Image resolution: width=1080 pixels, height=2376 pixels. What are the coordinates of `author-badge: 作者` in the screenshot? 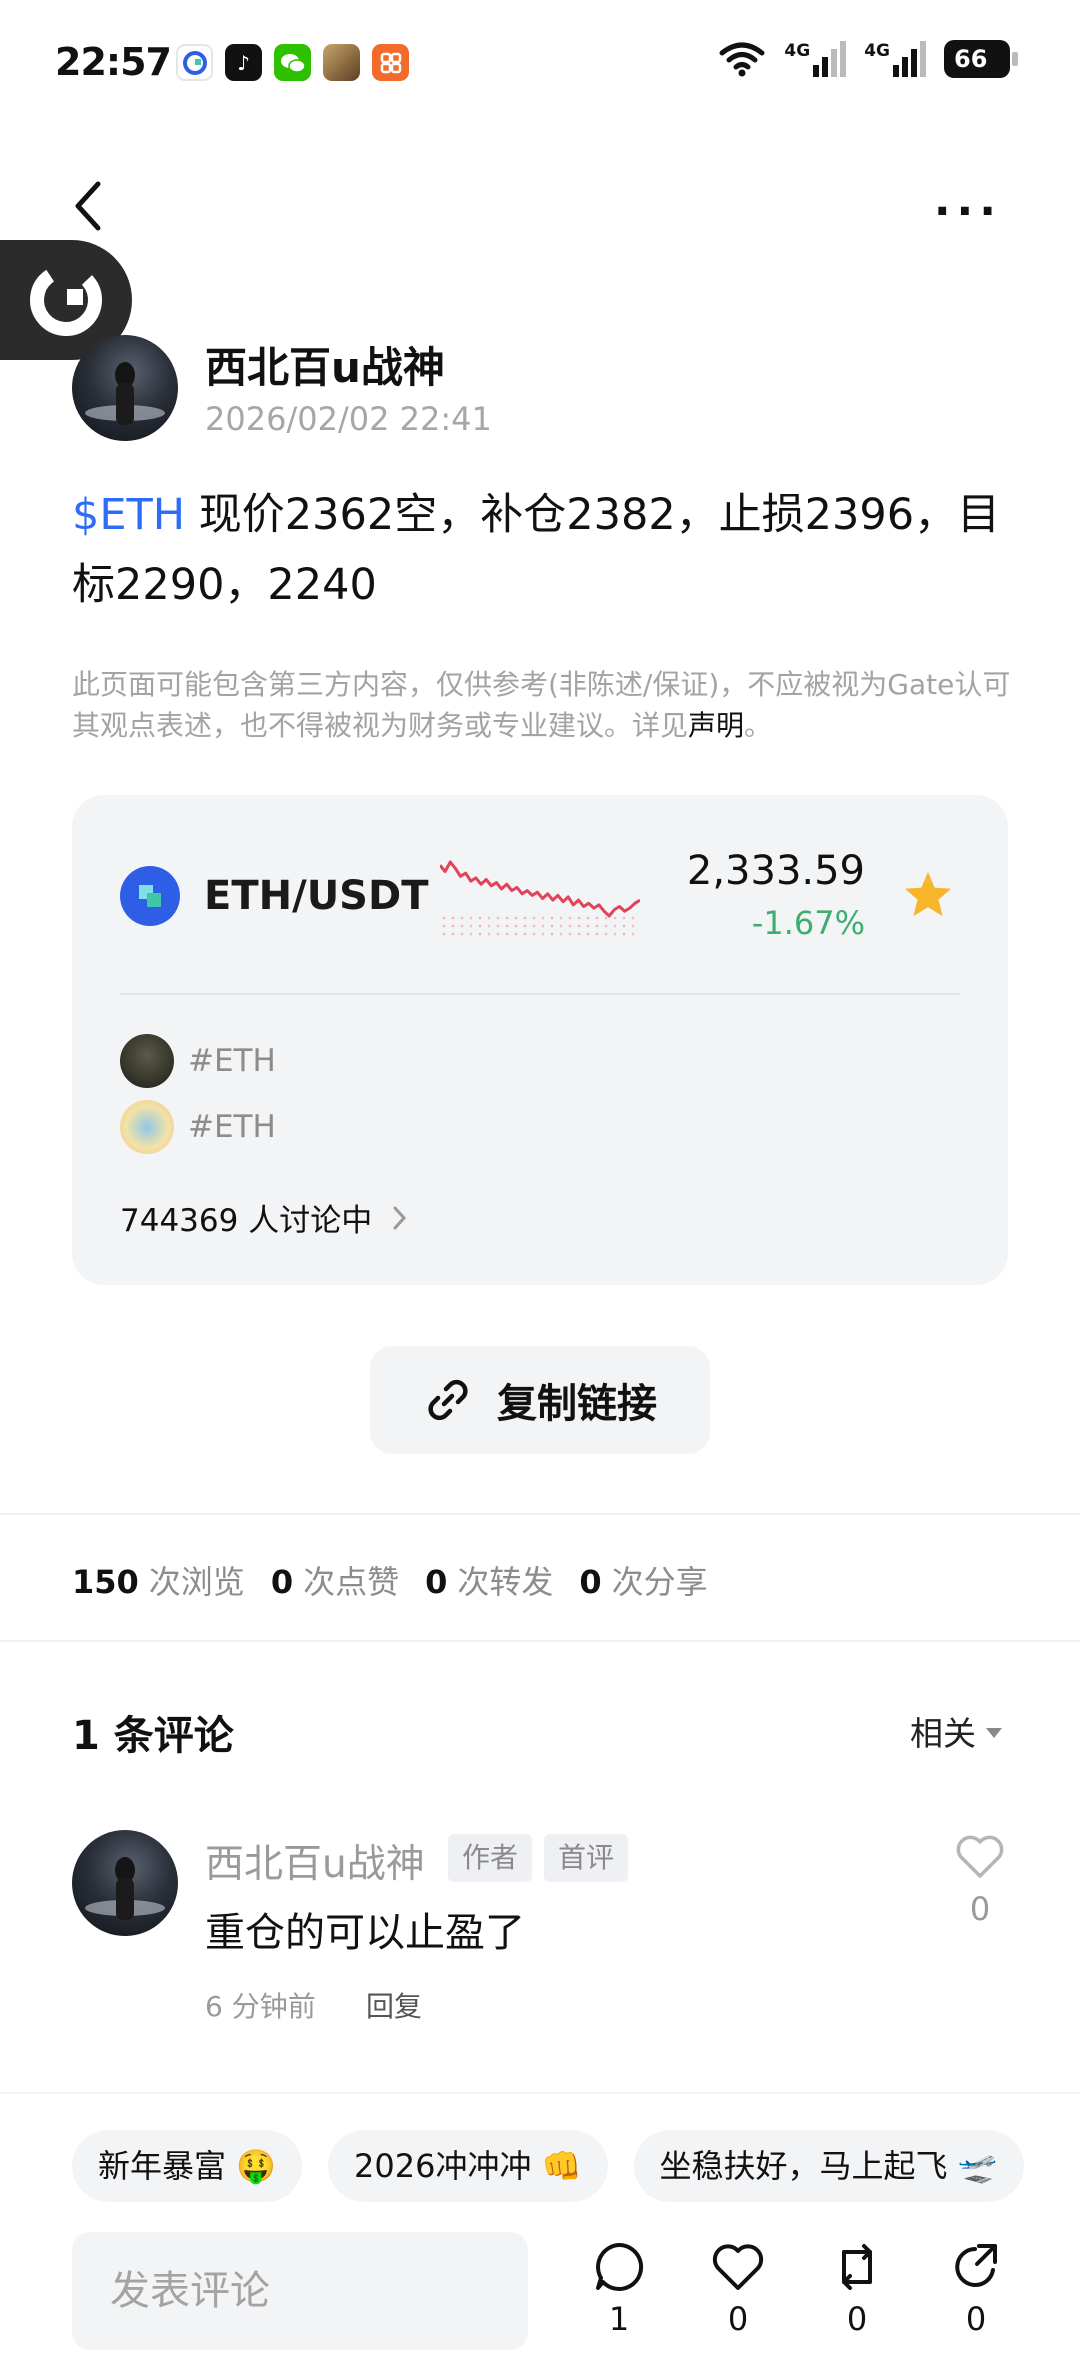 It's located at (490, 1858).